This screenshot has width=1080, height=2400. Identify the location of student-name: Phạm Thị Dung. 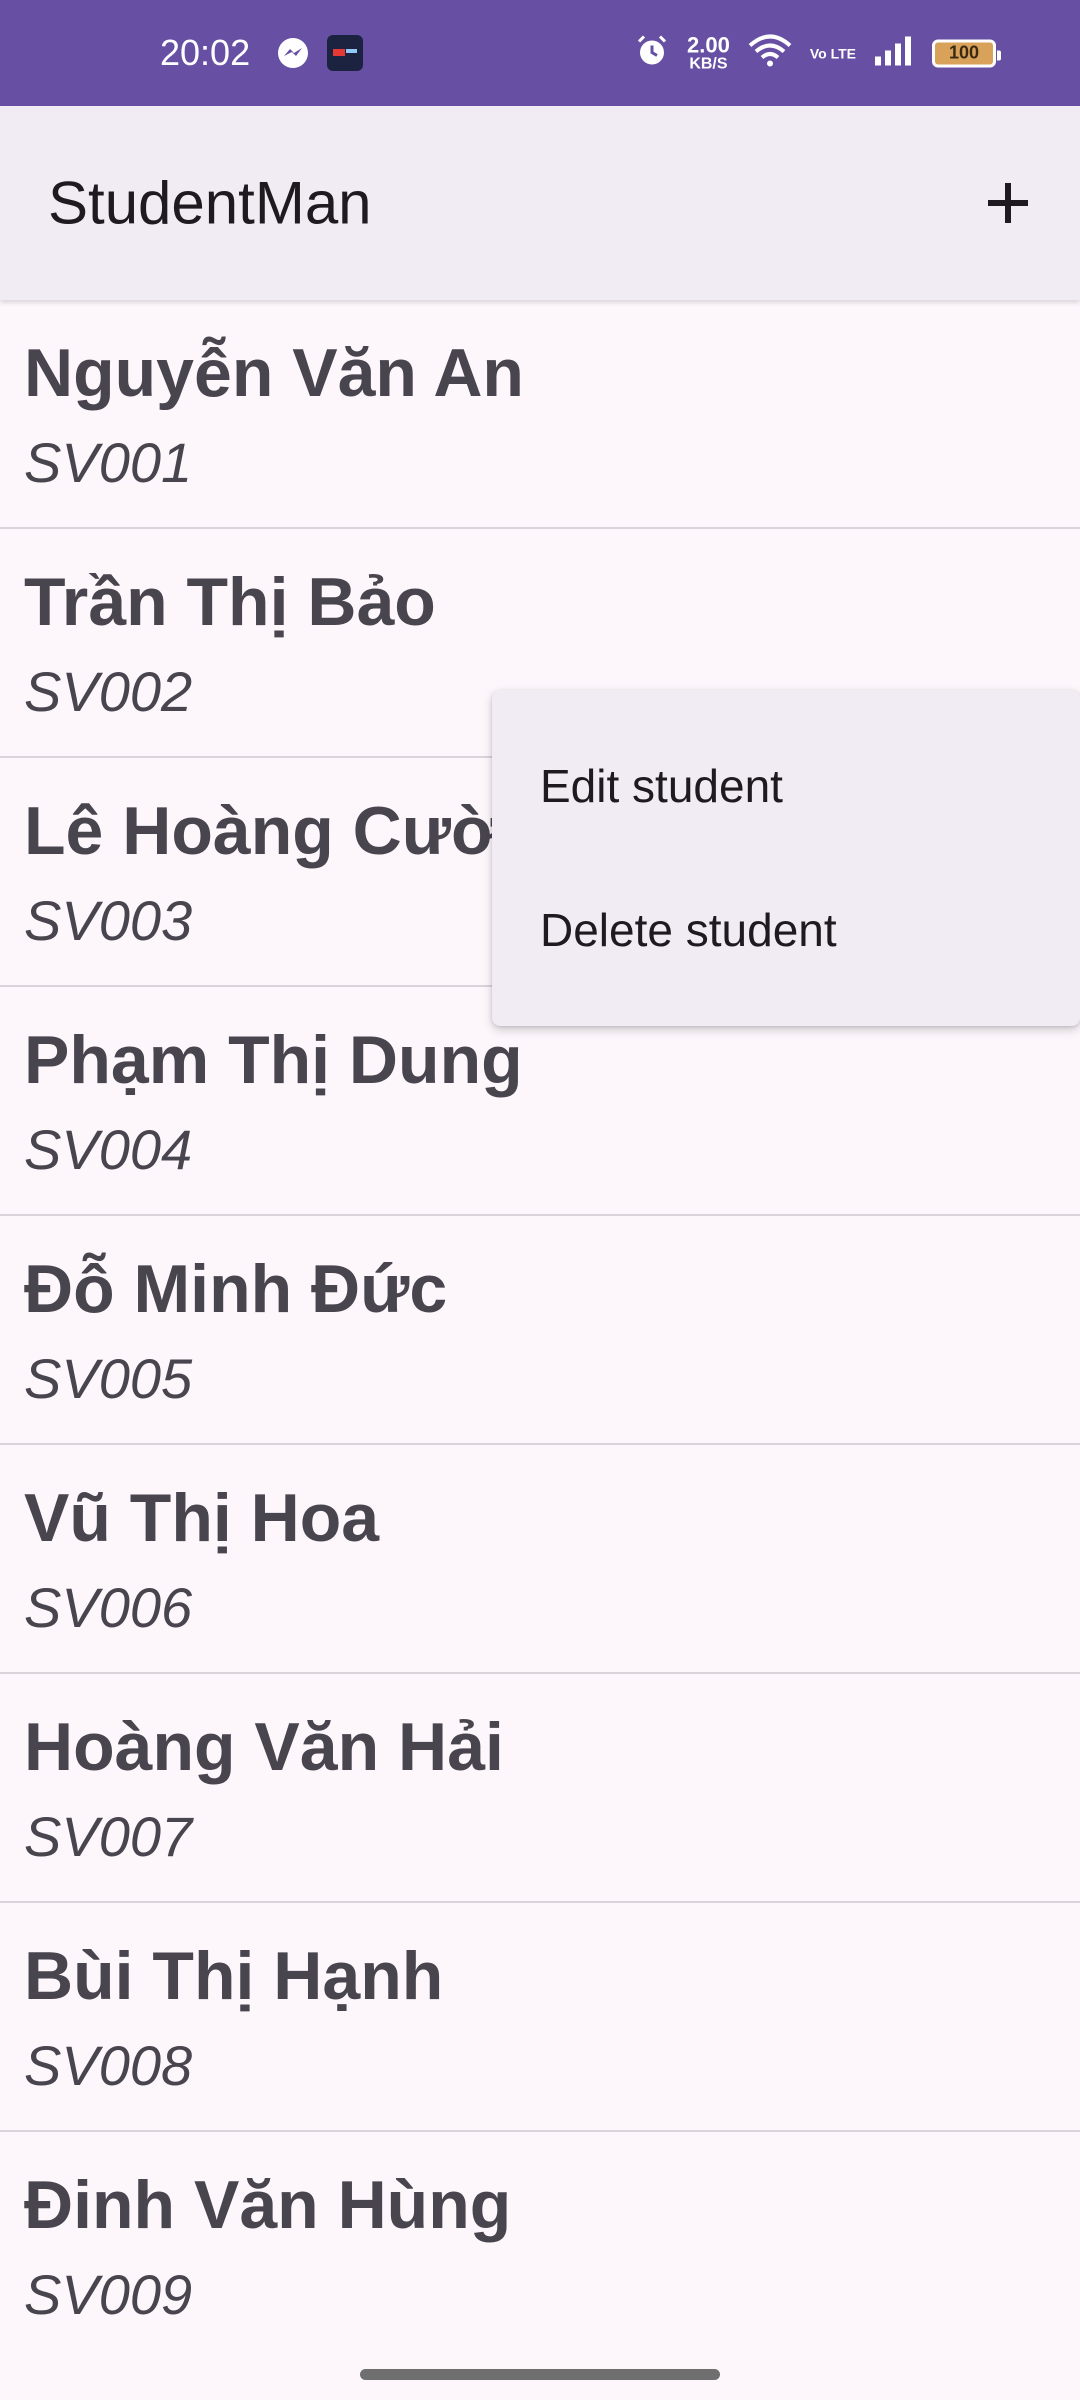
(273, 1060).